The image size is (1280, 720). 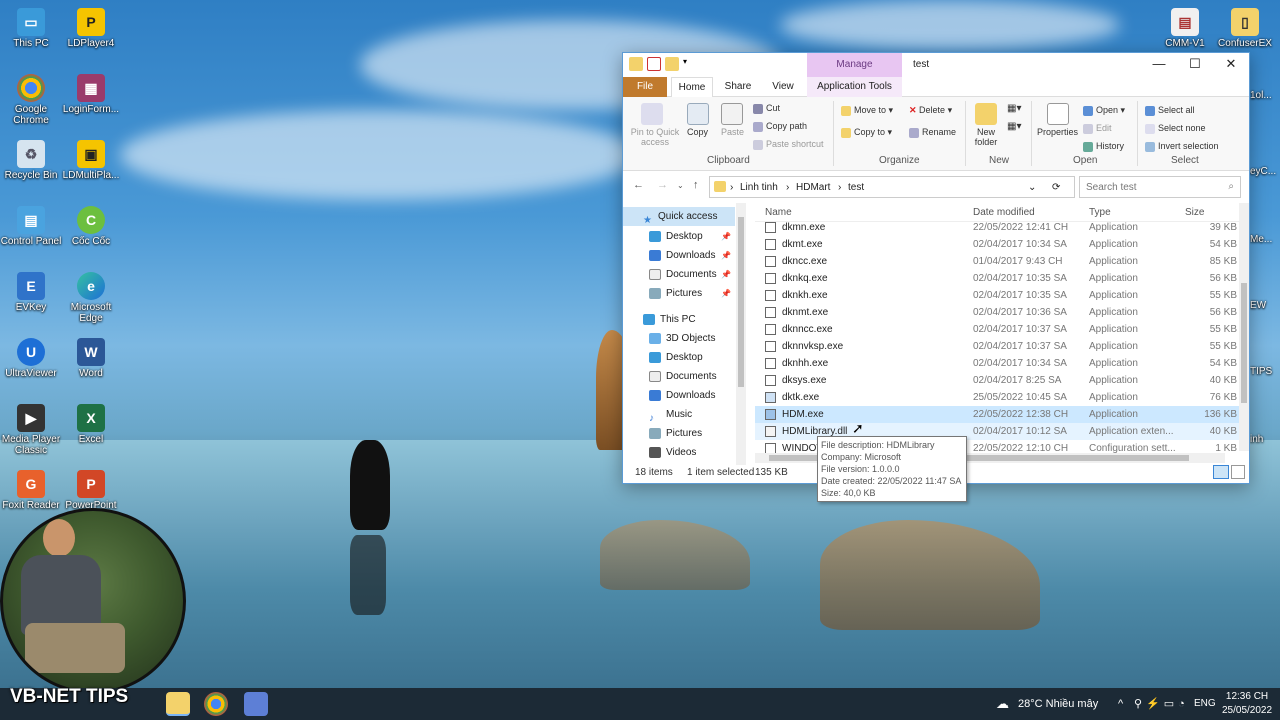 I want to click on desktop-icon-confuserex: ▯ ConfuserEX, so click(x=1245, y=28).